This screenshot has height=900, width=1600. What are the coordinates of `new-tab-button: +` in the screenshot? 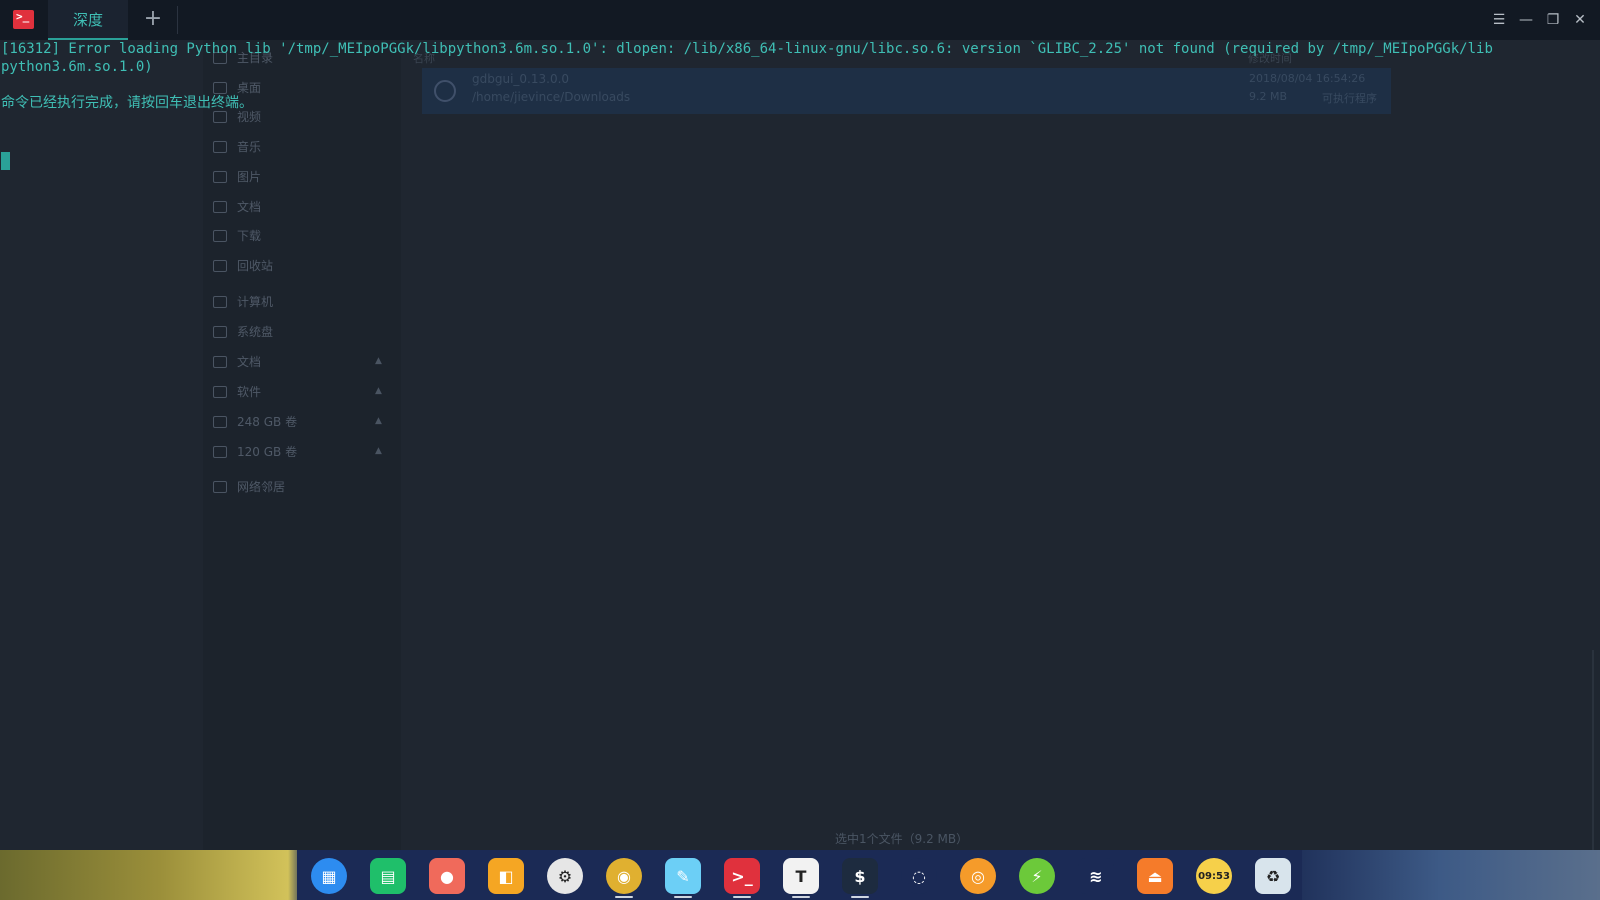 It's located at (153, 20).